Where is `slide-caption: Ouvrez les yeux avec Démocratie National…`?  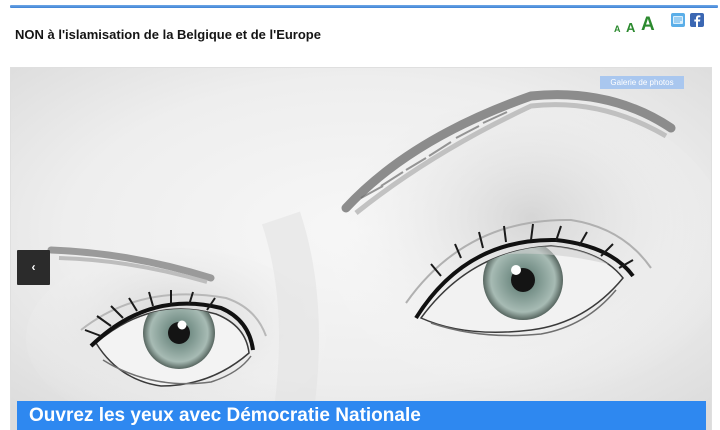 slide-caption: Ouvrez les yeux avec Démocratie National… is located at coordinates (361, 415).